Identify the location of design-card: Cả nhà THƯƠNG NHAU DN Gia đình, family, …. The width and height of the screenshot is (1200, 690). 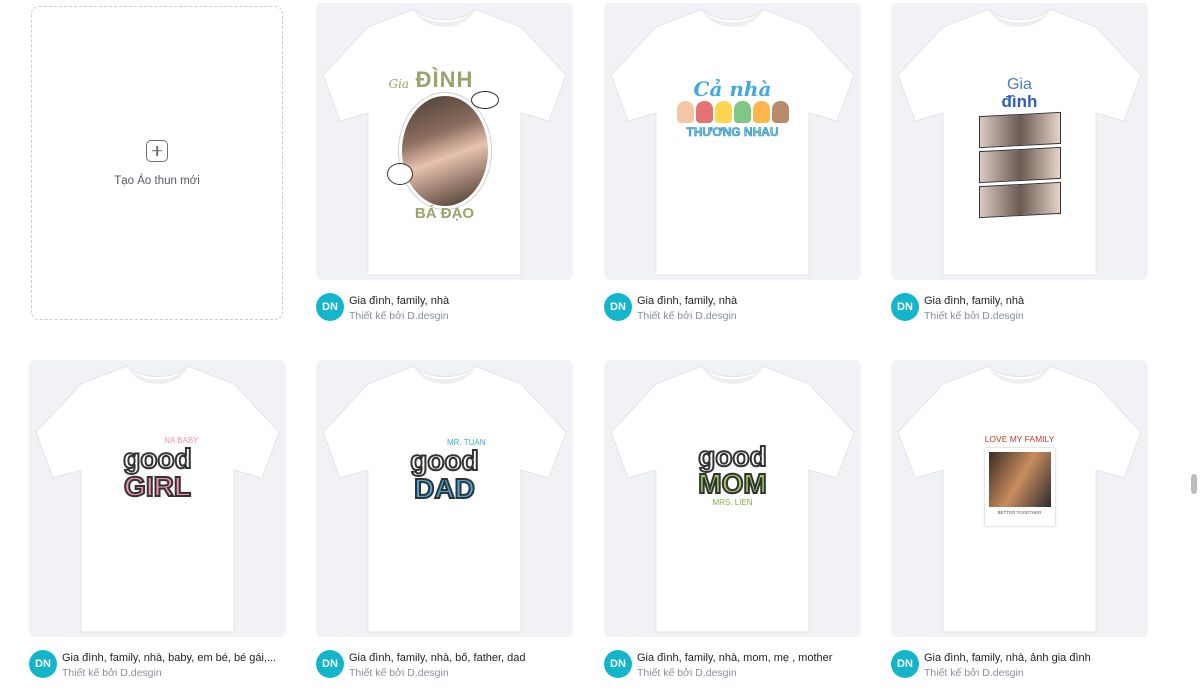
(732, 168).